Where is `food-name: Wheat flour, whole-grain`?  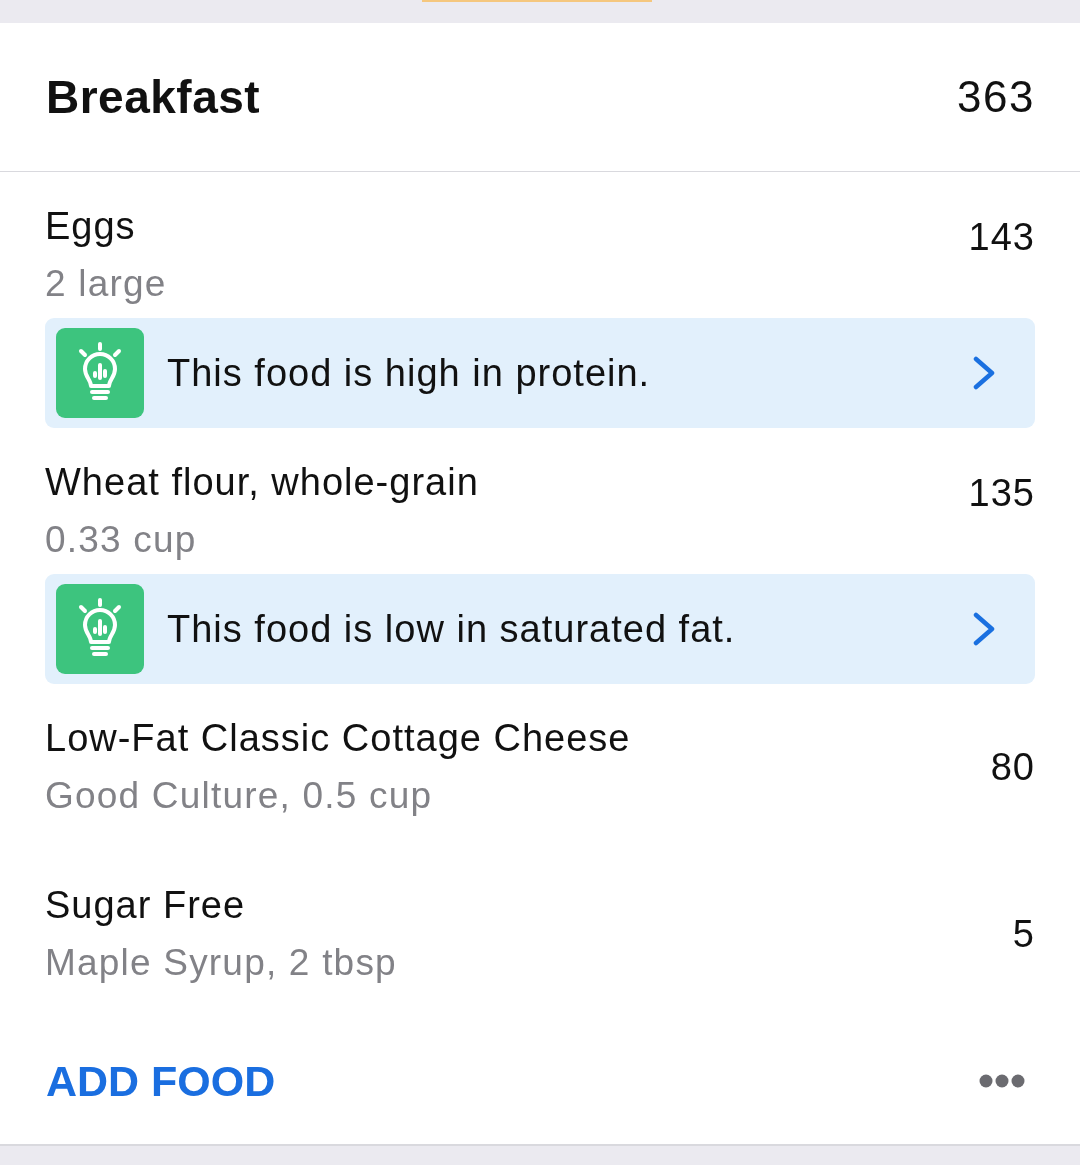 food-name: Wheat flour, whole-grain is located at coordinates (262, 482).